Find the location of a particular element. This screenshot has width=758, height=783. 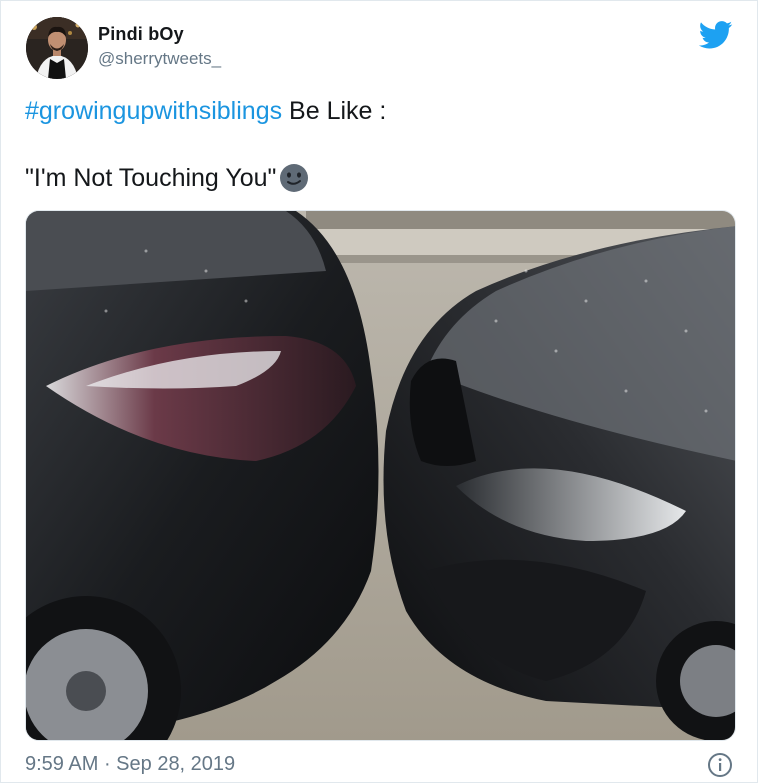

hashtag-link: #growingupwithsiblings is located at coordinates (153, 111).